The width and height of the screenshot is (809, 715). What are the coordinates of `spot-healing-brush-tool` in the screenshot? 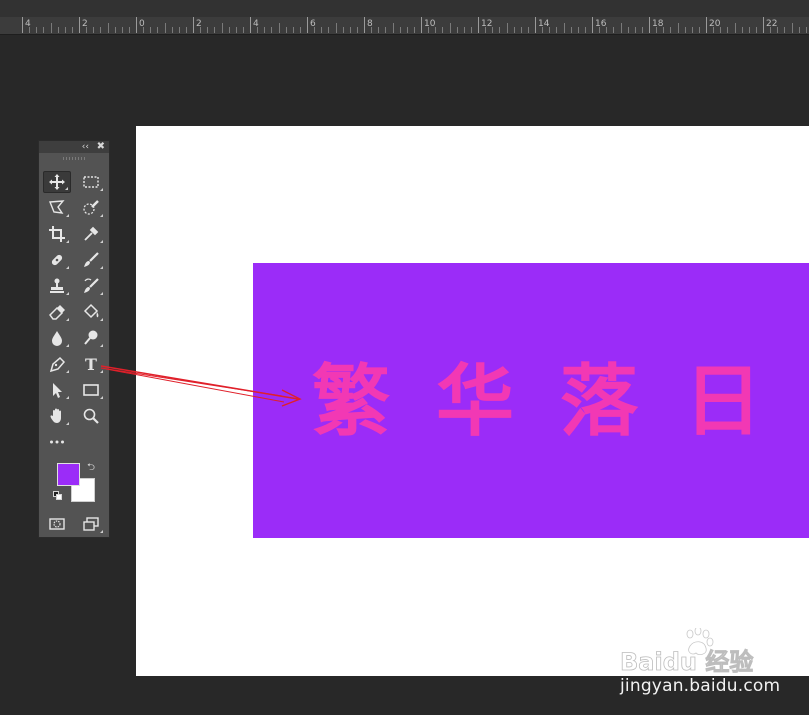 It's located at (57, 260).